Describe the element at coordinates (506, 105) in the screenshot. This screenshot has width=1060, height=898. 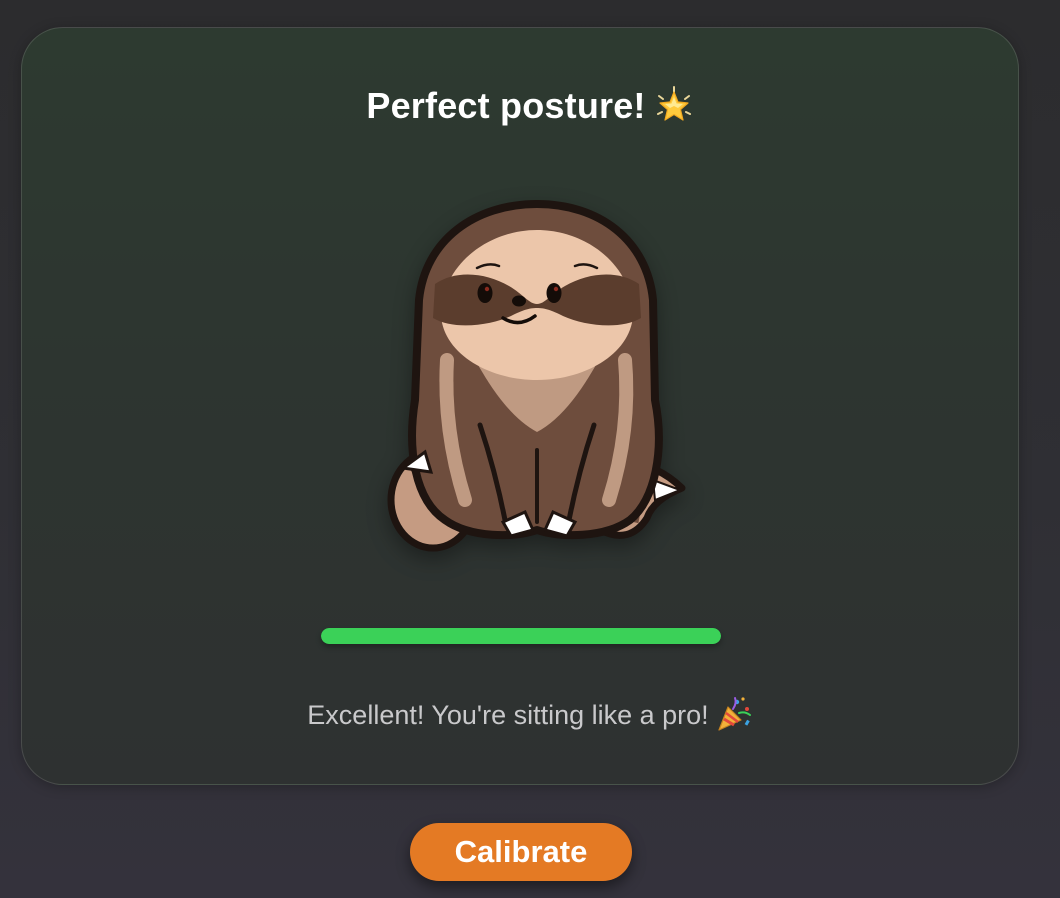
I see `headline-text: Perfect posture!` at that location.